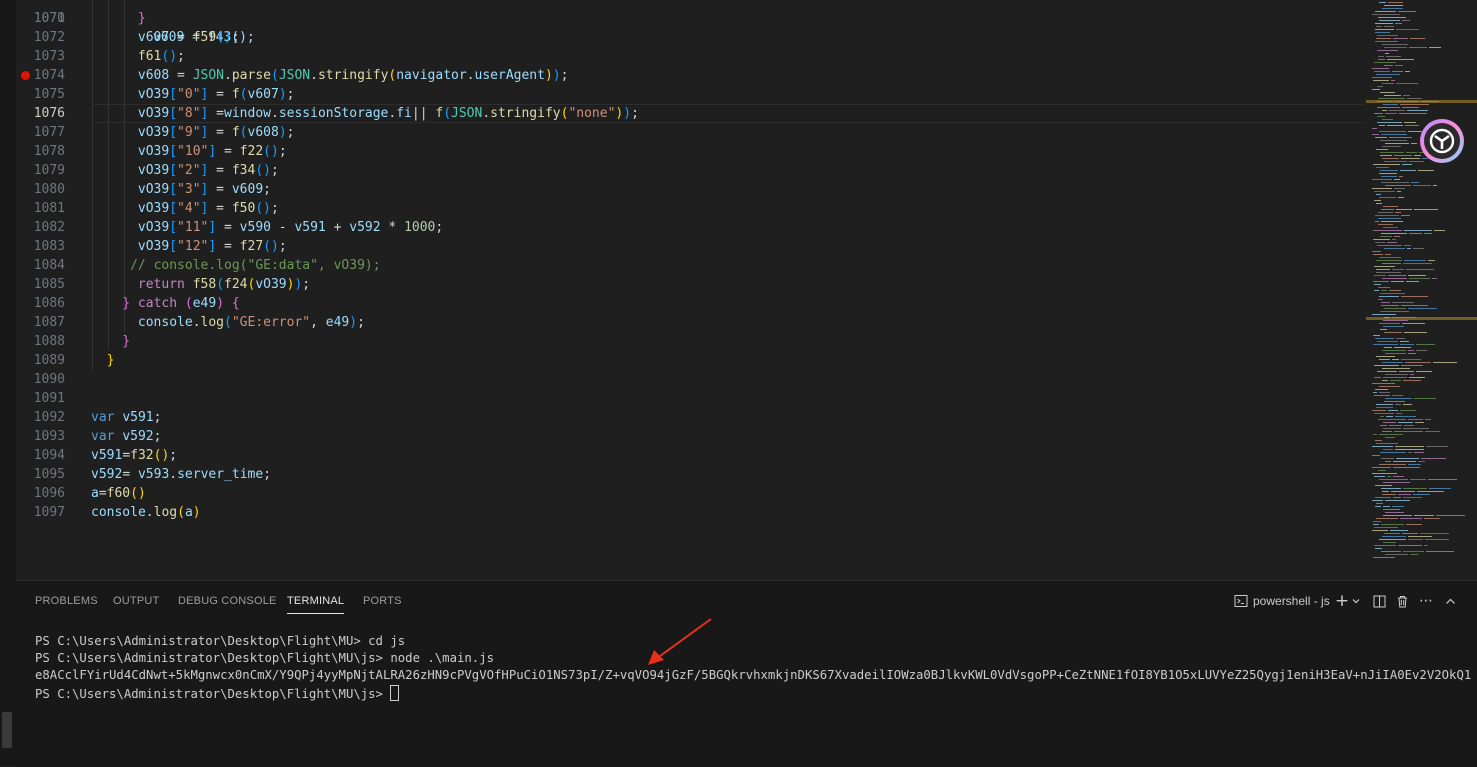 The image size is (1477, 767). I want to click on more-icon: ⋯, so click(1426, 601).